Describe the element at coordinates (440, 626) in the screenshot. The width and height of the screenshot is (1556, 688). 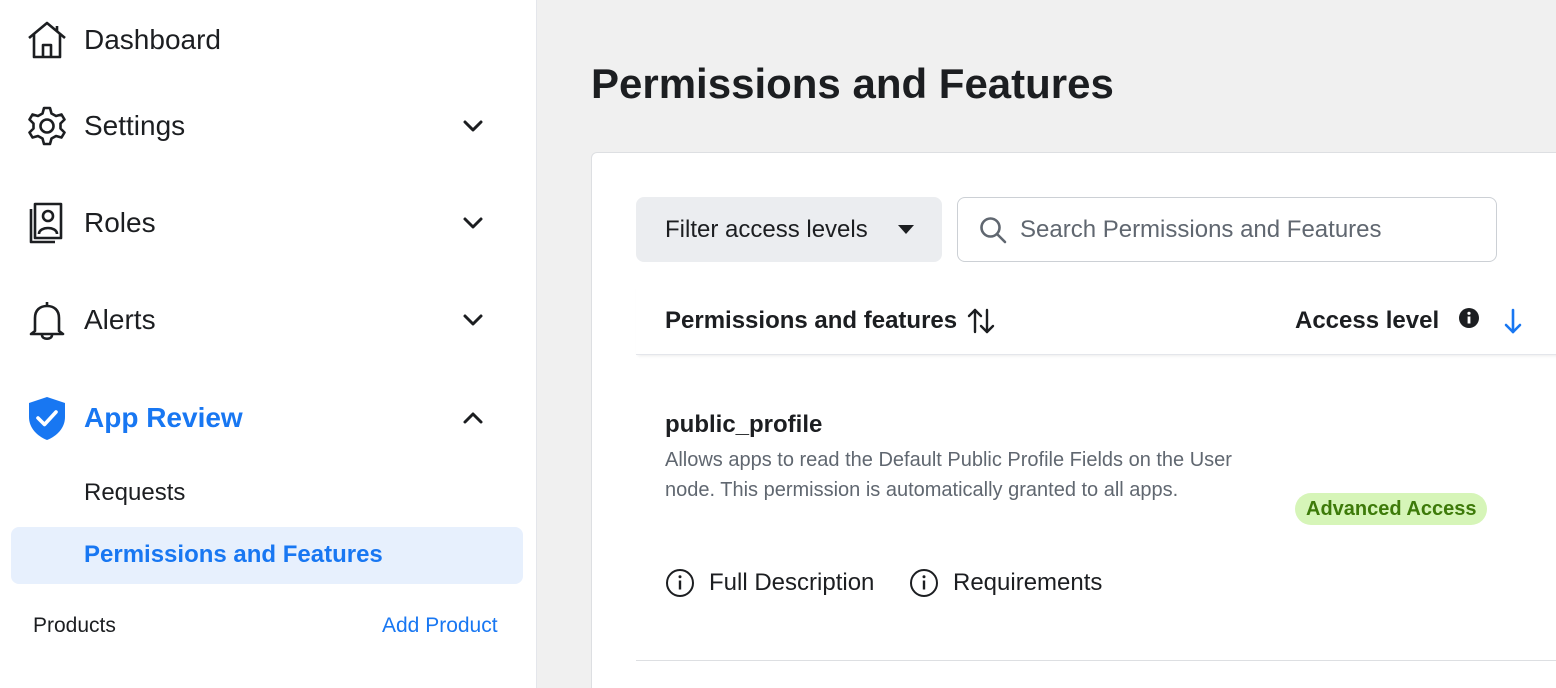
I see `add-product-link: Add Product` at that location.